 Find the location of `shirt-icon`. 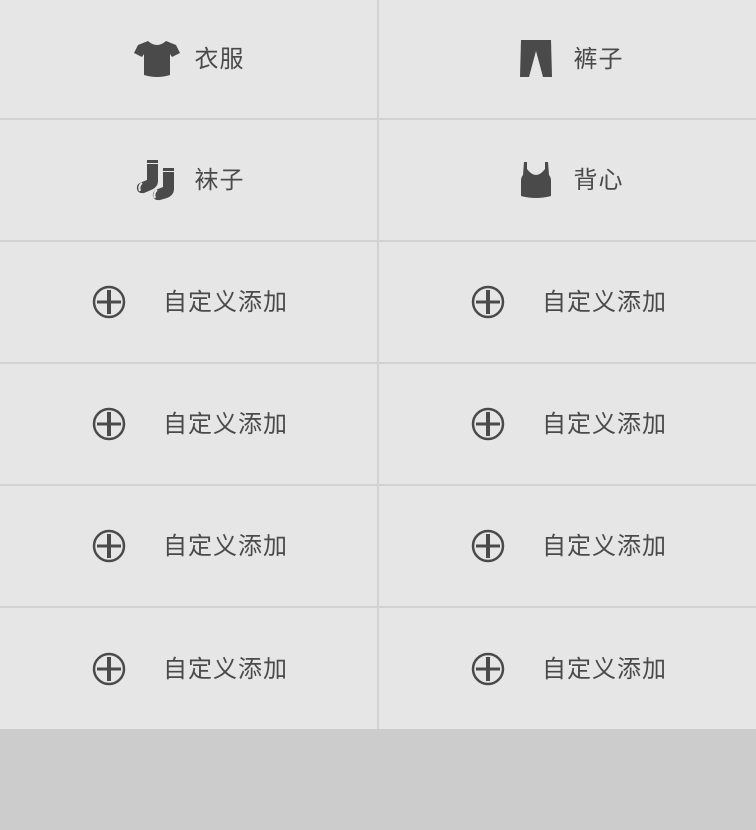

shirt-icon is located at coordinates (157, 59).